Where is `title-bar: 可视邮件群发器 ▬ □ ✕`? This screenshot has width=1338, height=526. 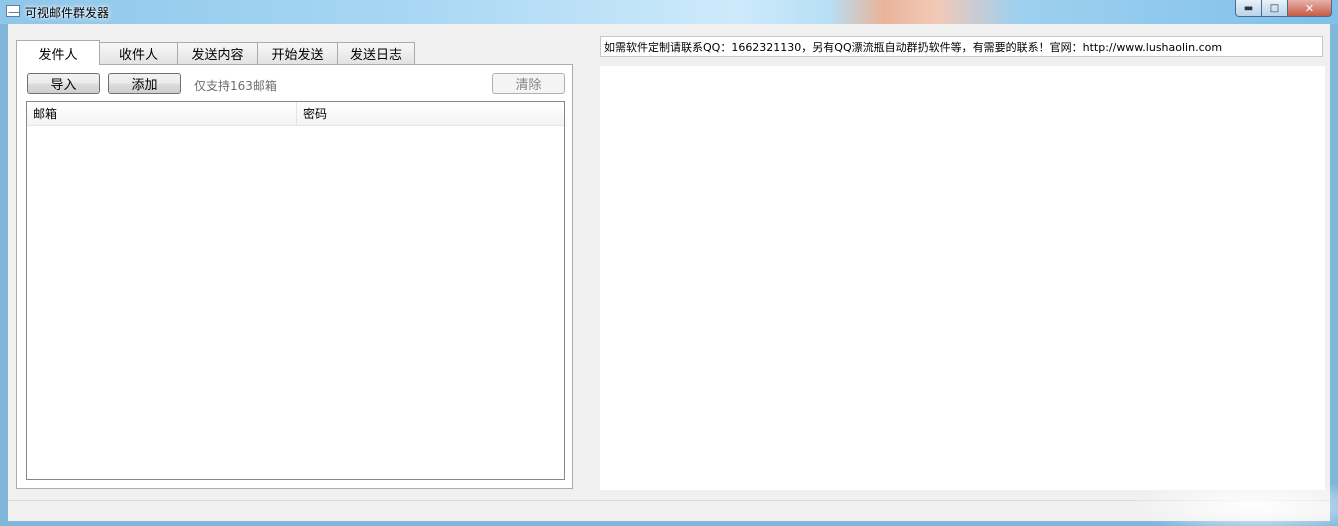
title-bar: 可视邮件群发器 ▬ □ ✕ is located at coordinates (669, 12).